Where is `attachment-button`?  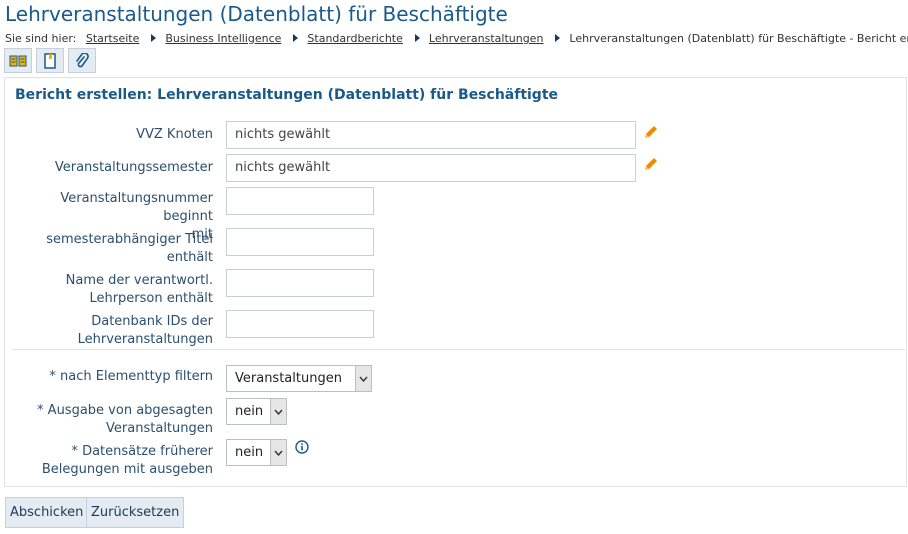
attachment-button is located at coordinates (82, 60).